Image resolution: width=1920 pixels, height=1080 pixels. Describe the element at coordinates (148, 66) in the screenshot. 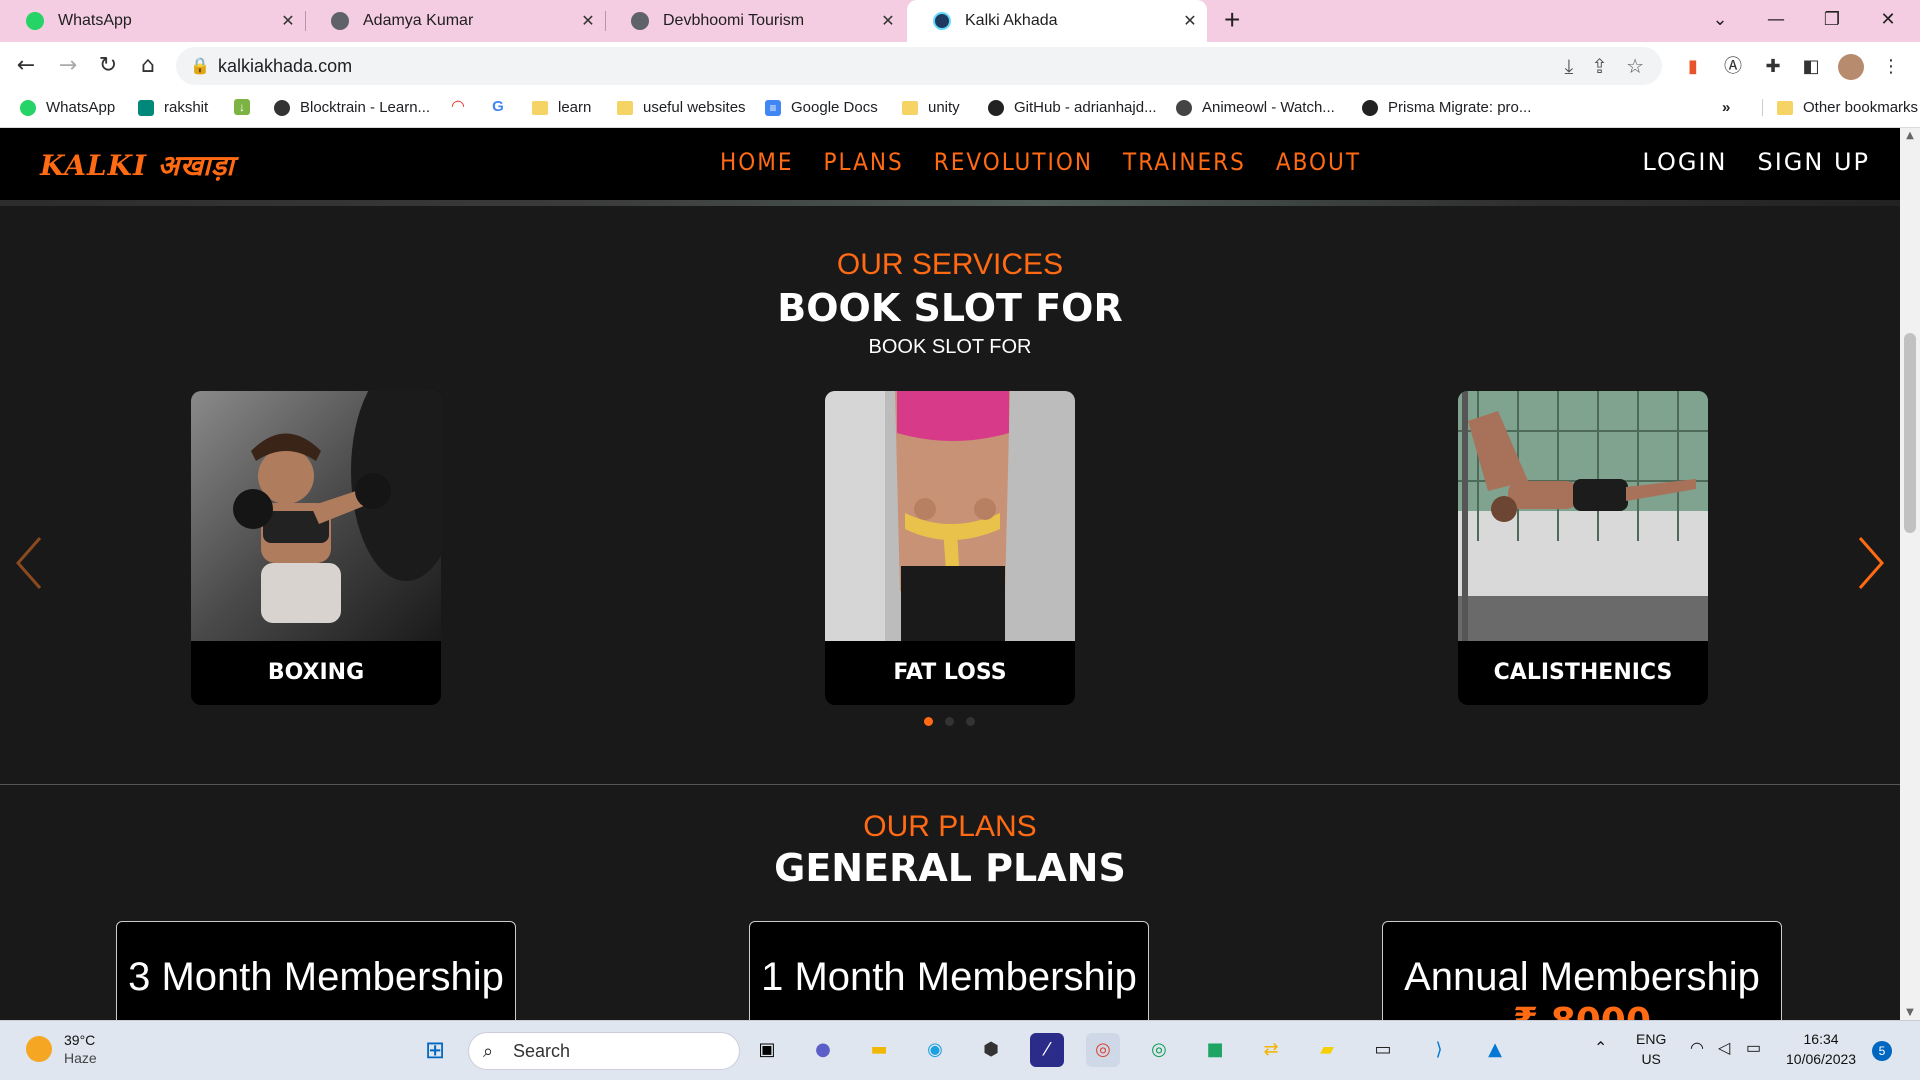

I see `home-icon: ⌂` at that location.